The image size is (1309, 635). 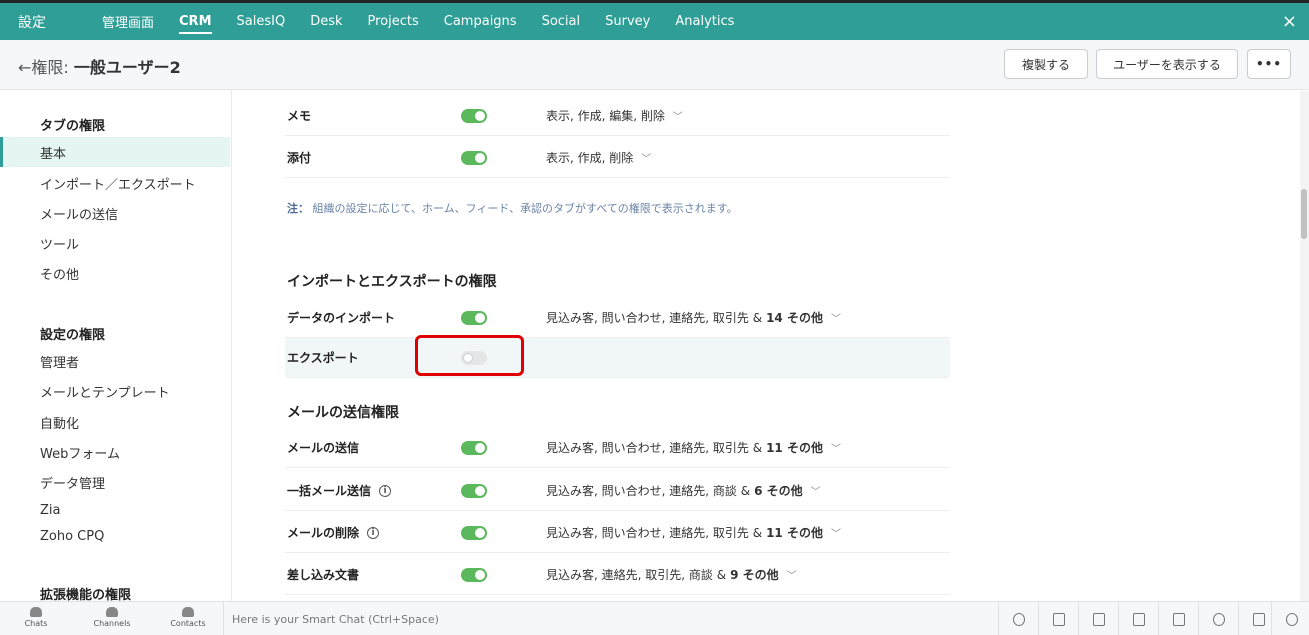 I want to click on permission-row-export: エクスポート, so click(x=617, y=358).